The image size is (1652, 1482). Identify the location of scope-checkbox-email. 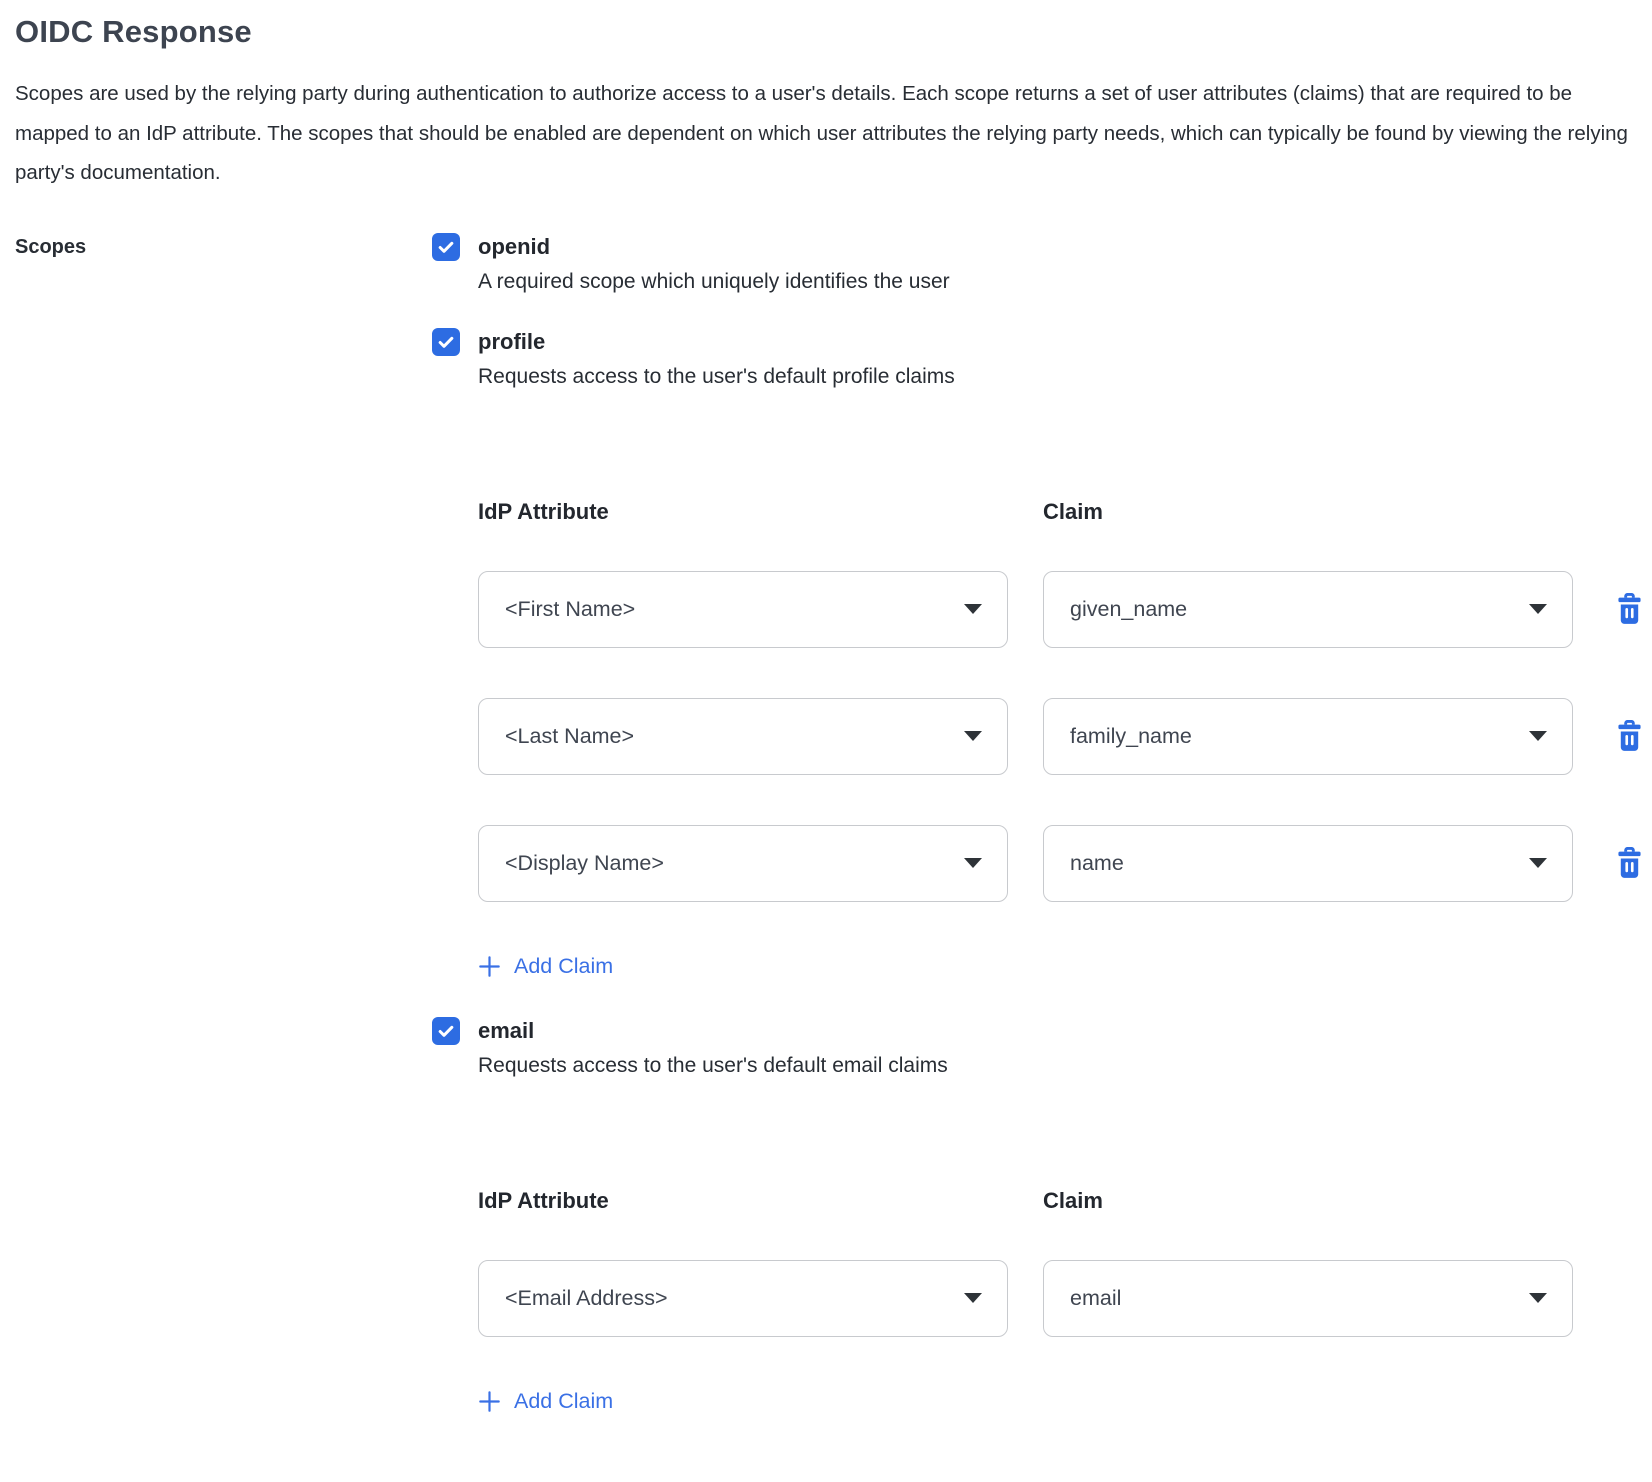
(446, 1030).